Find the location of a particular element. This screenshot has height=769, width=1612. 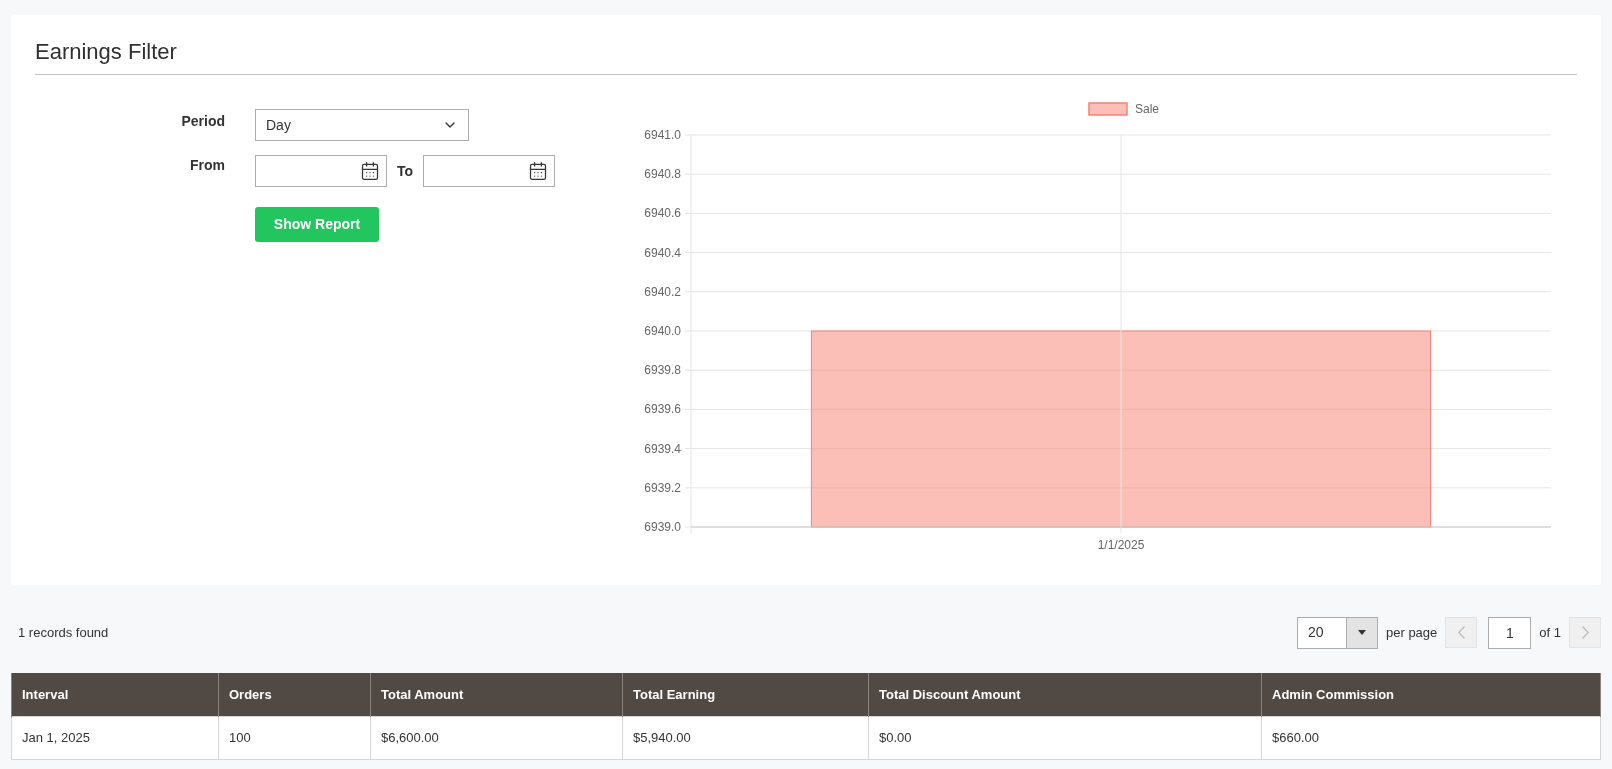

column-header: Total Amount is located at coordinates (496, 694).